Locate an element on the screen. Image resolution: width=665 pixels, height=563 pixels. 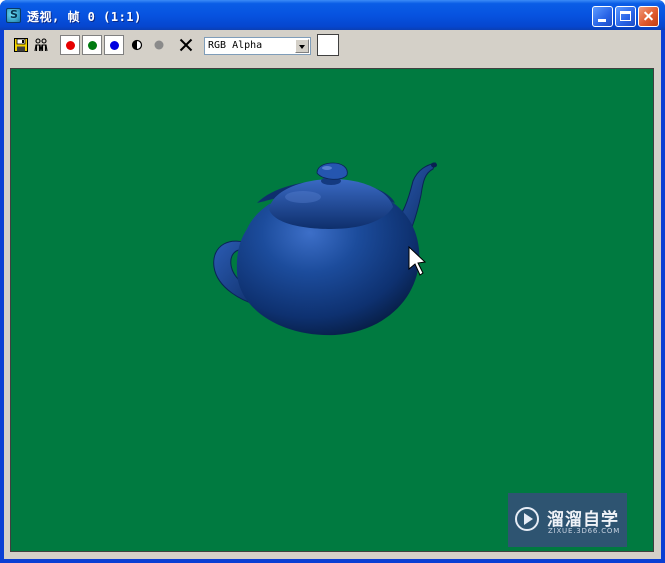
clear-icon is located at coordinates (186, 45).